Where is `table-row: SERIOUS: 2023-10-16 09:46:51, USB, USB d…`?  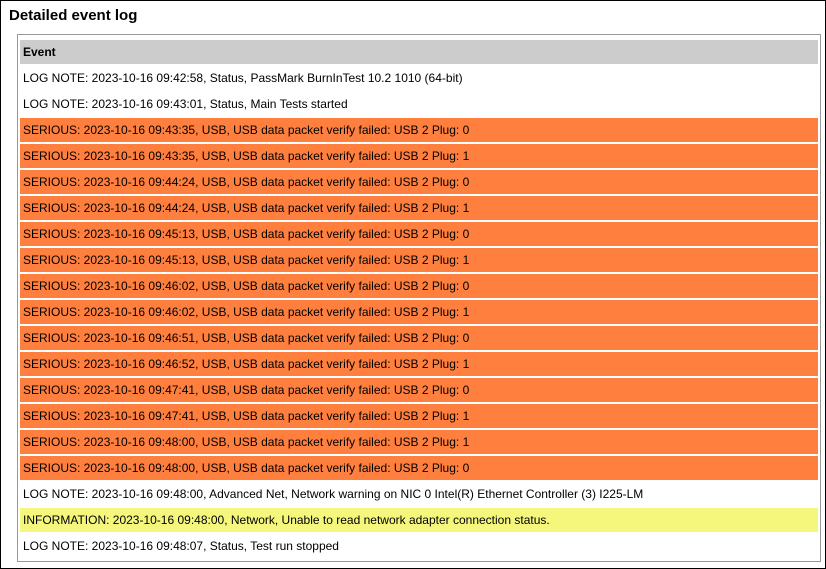
table-row: SERIOUS: 2023-10-16 09:46:51, USB, USB d… is located at coordinates (419, 338).